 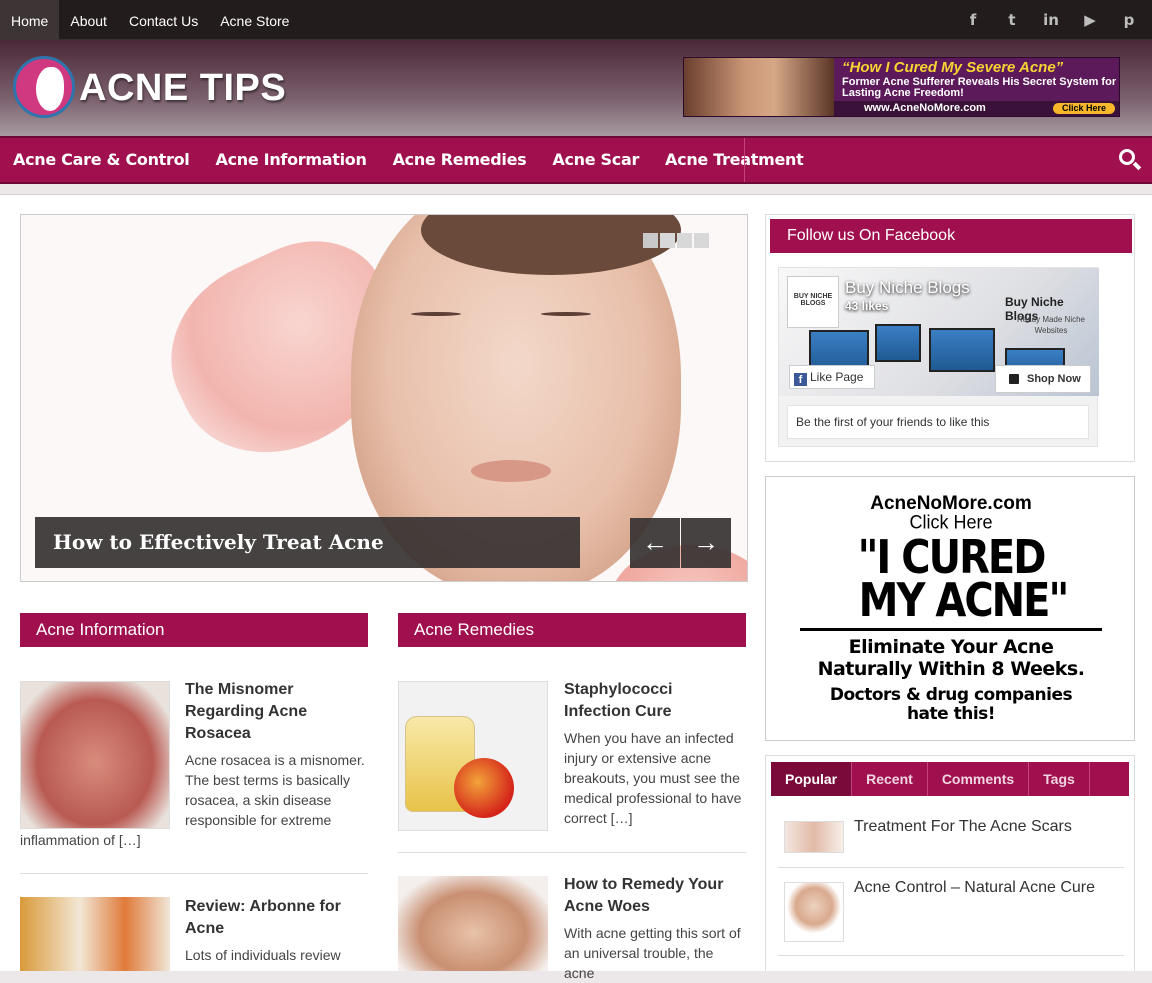 I want to click on section-title-acne-information: Acne Information, so click(x=194, y=630).